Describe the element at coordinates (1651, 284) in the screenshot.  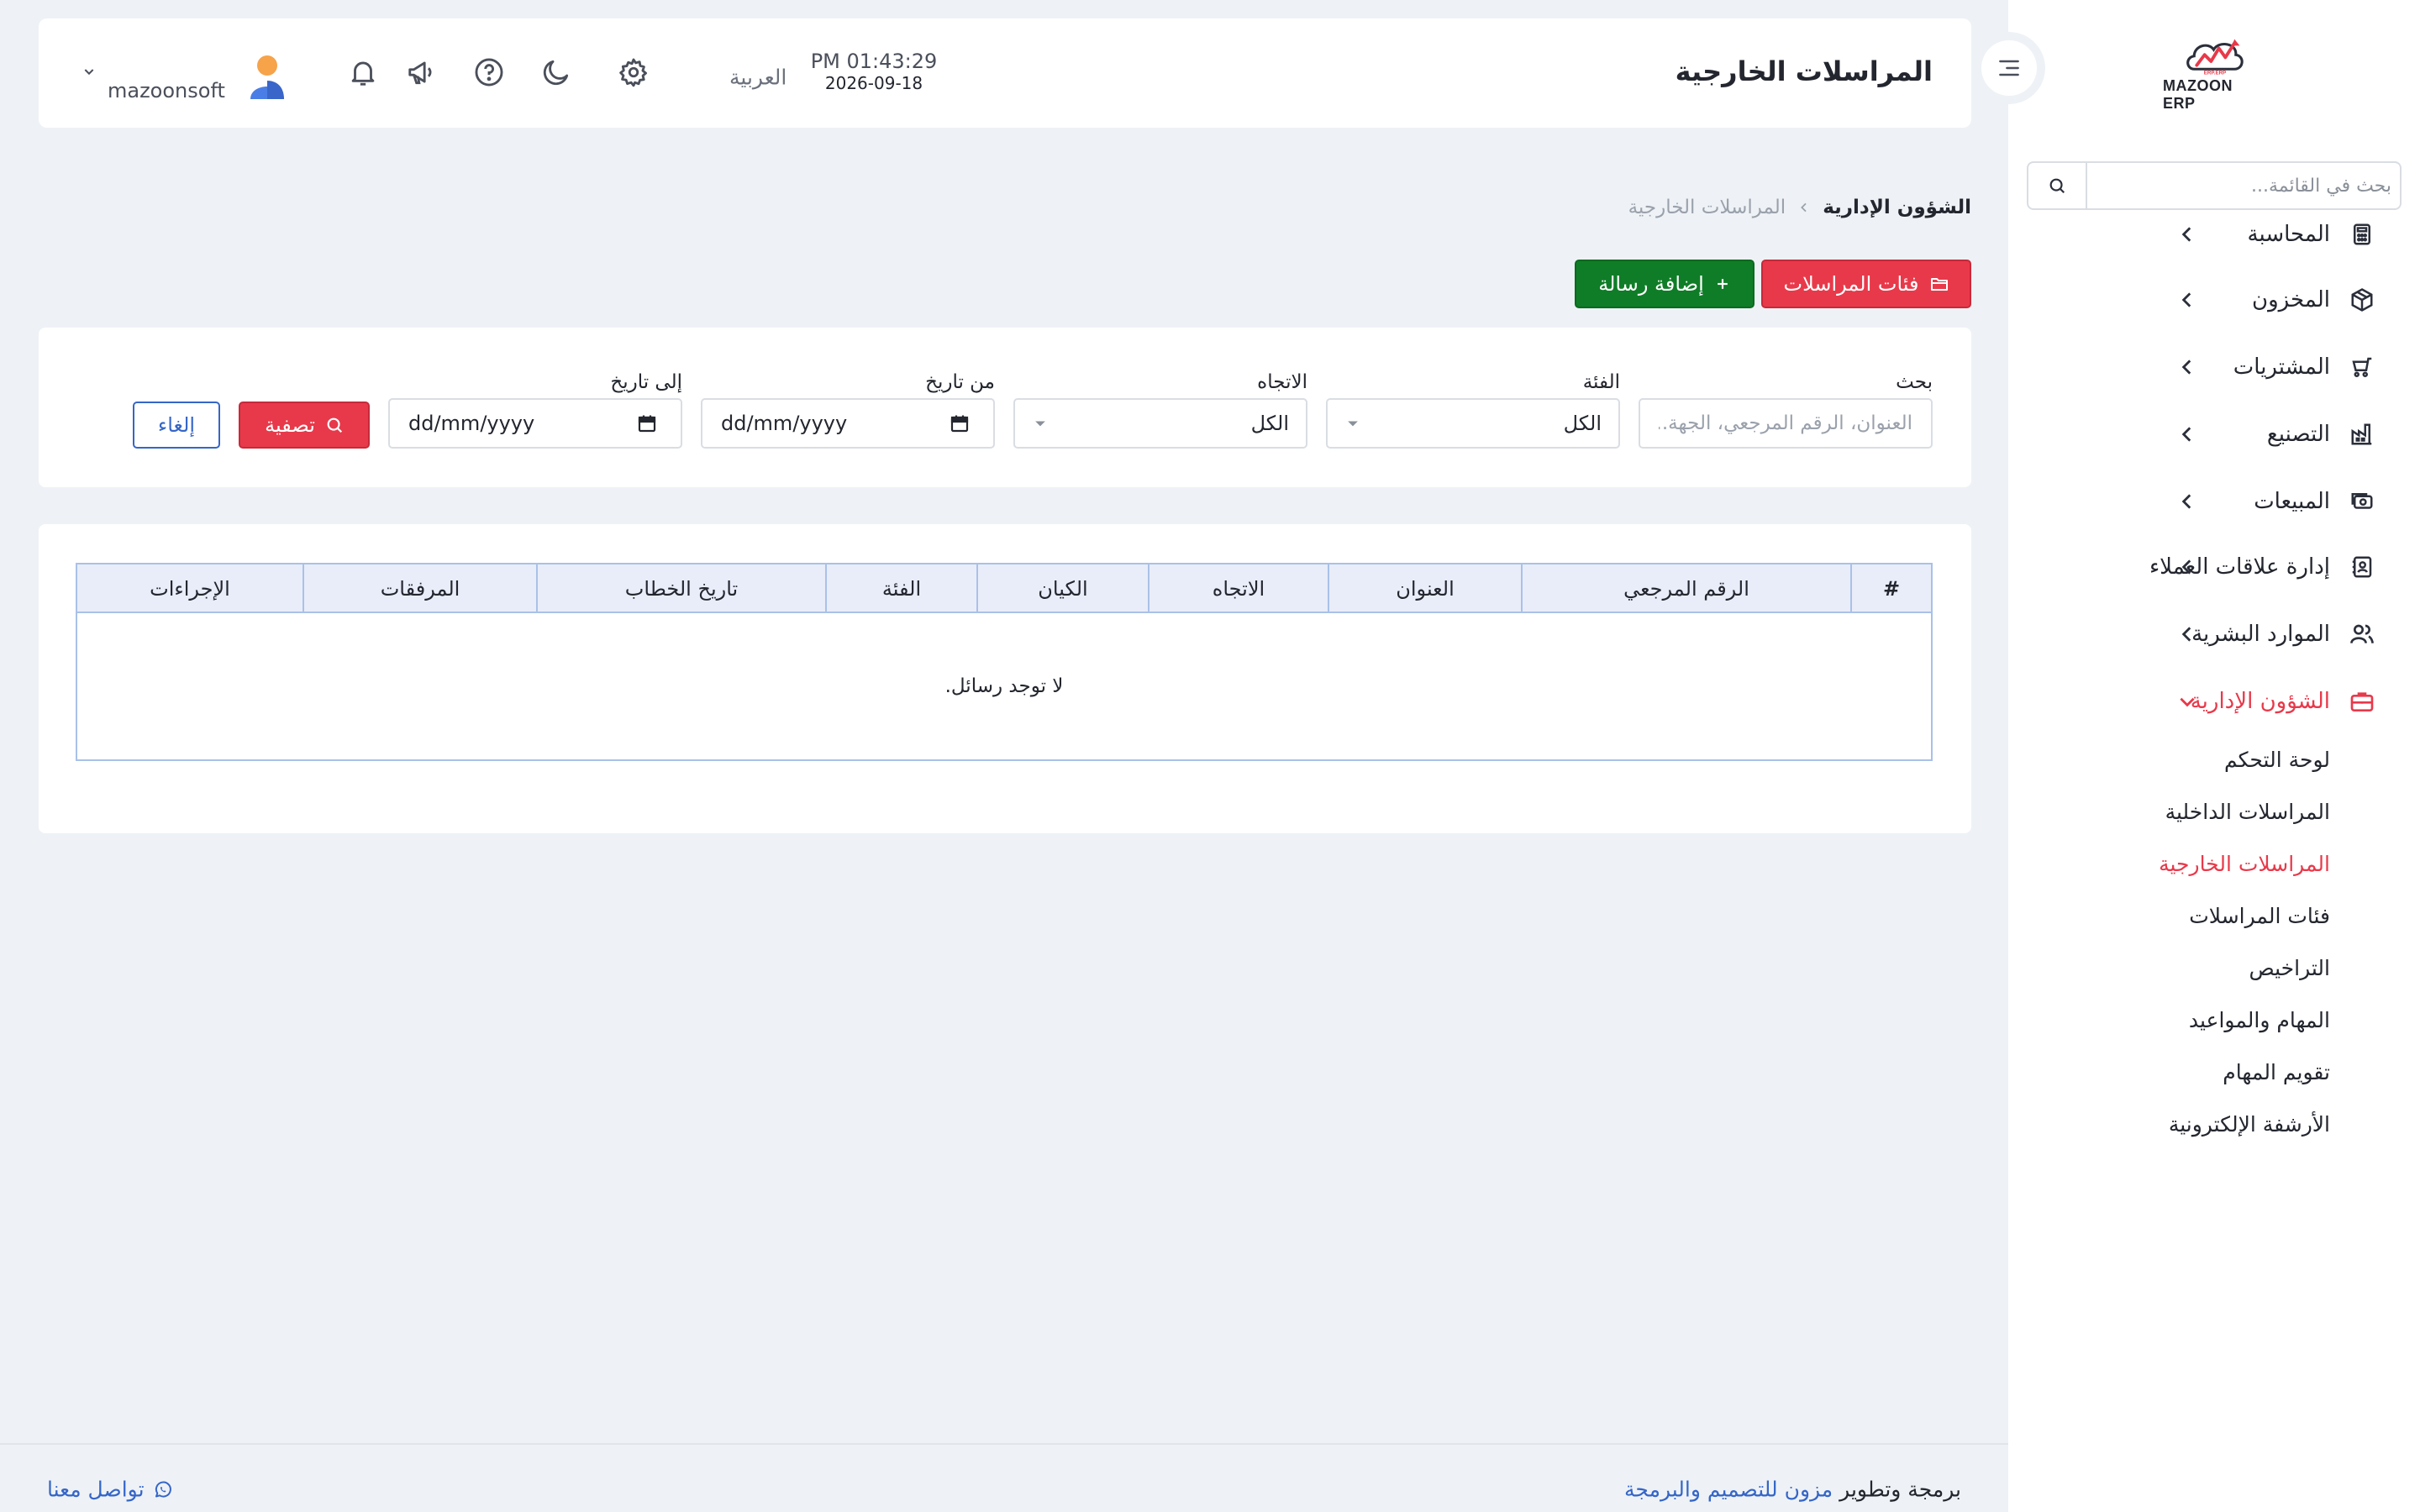
I see `add-message-label: إضافة رسالة` at that location.